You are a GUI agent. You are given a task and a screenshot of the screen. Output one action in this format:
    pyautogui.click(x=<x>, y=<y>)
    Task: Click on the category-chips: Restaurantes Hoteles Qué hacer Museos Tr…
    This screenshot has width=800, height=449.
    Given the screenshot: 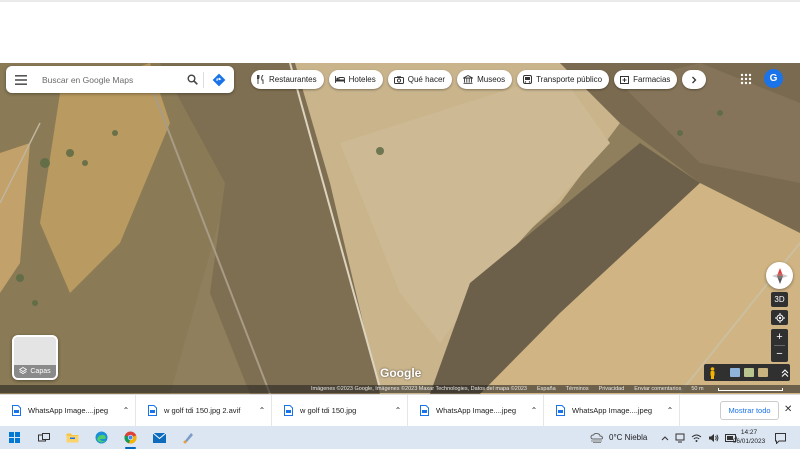 What is the action you would take?
    pyautogui.click(x=479, y=79)
    